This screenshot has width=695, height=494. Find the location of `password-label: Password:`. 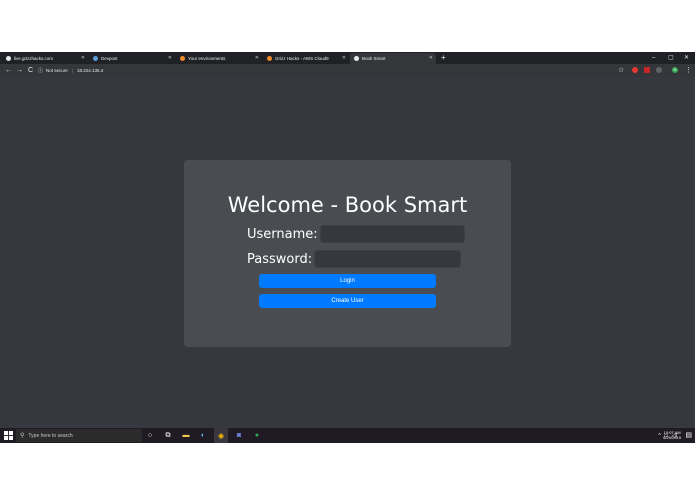

password-label: Password: is located at coordinates (280, 259).